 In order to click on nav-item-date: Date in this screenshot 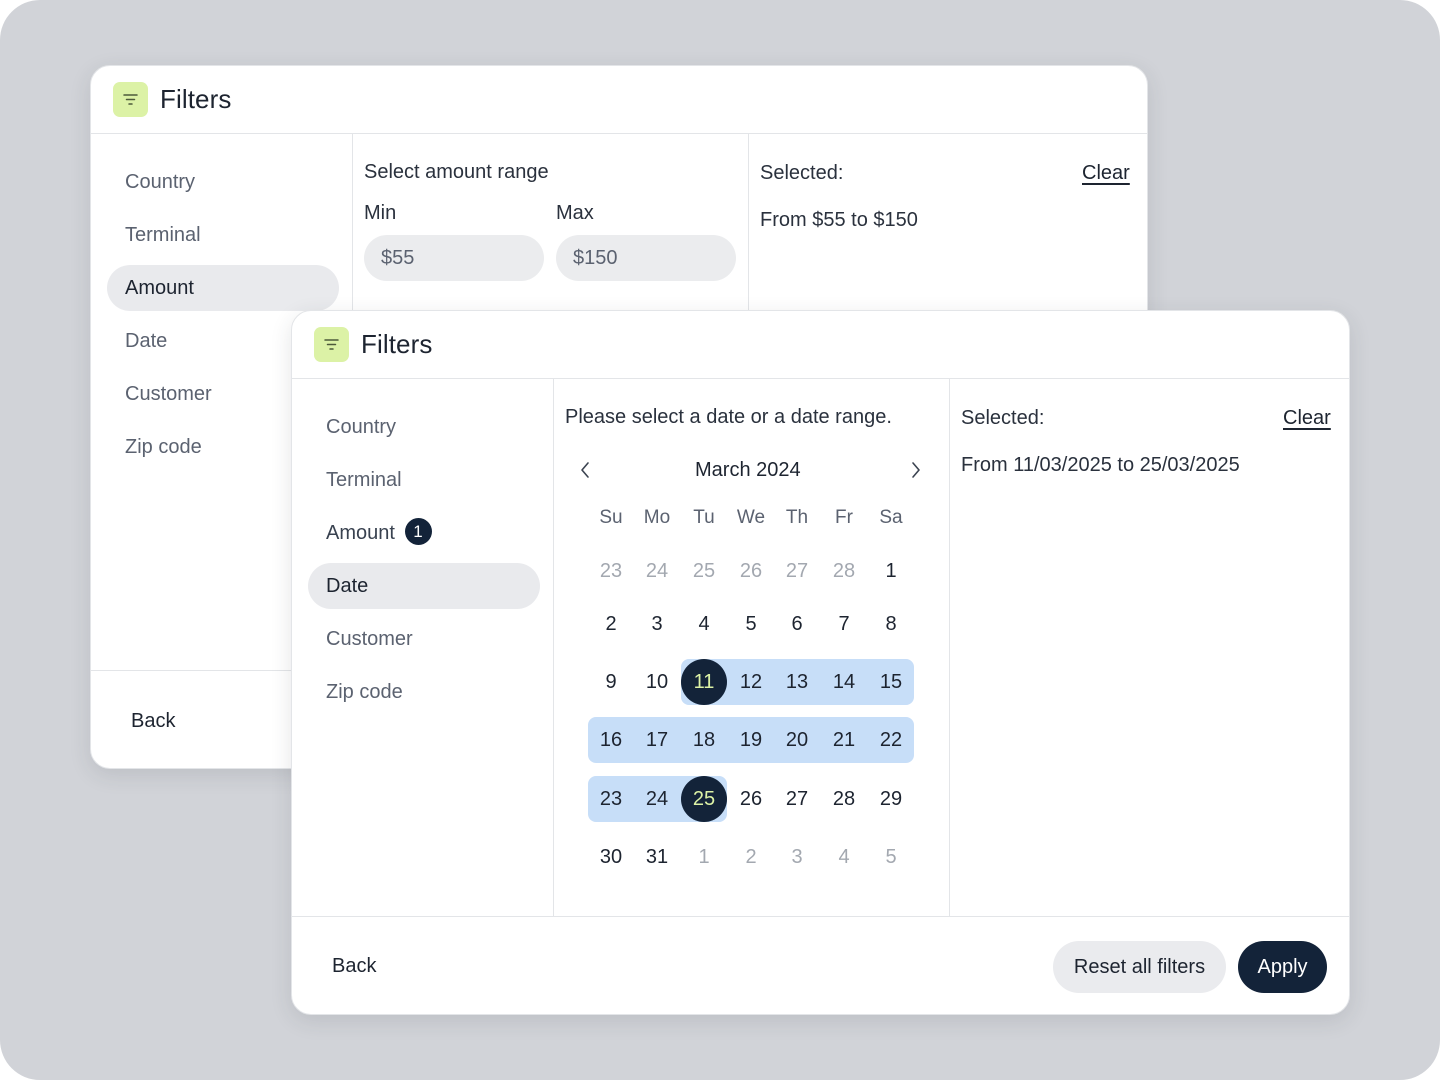, I will do `click(424, 586)`.